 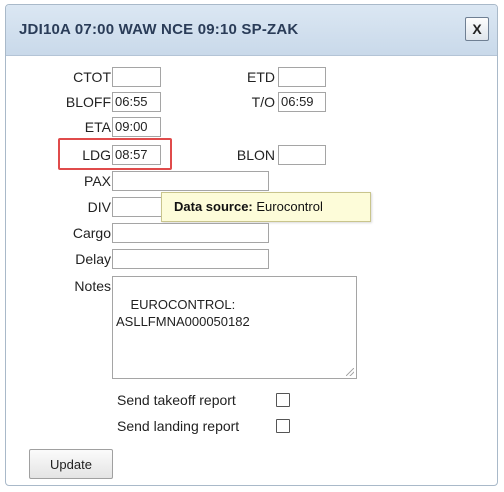 What do you see at coordinates (159, 29) in the screenshot?
I see `dialog-title: JDI10A 07:00 WAW NCE 09:10 SP-ZAK` at bounding box center [159, 29].